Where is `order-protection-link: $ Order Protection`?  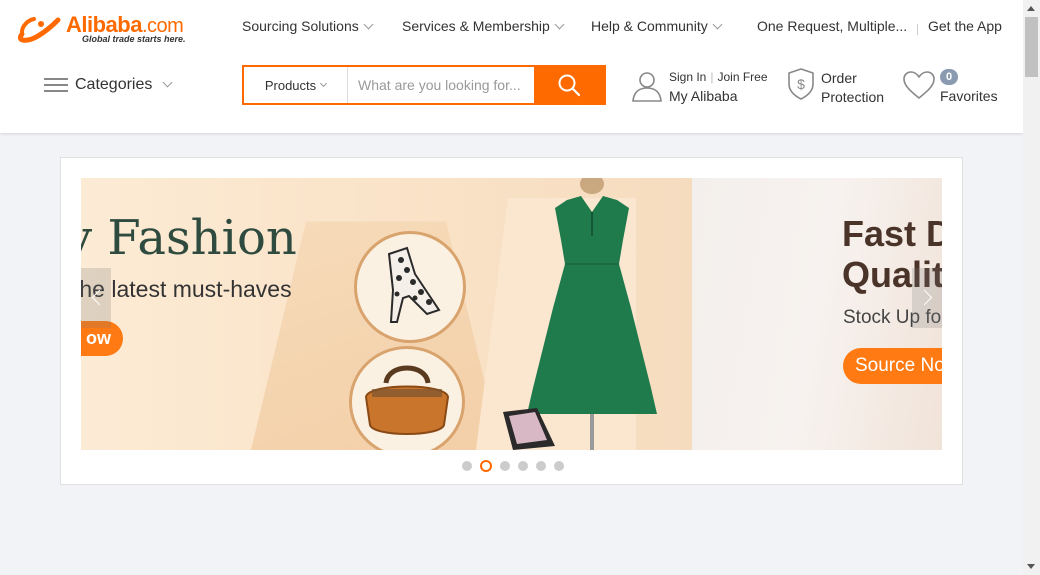 order-protection-link: $ Order Protection is located at coordinates (841, 88).